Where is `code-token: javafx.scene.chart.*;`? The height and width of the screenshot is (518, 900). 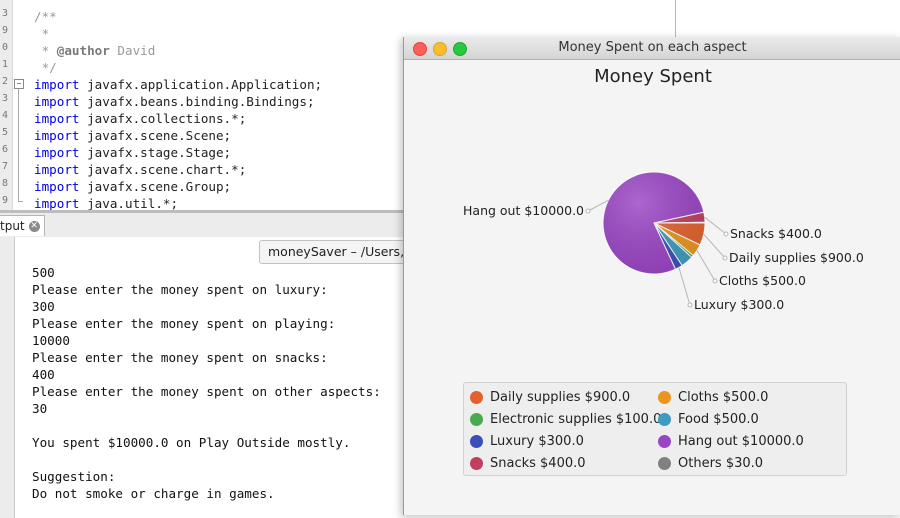 code-token: javafx.scene.chart.*; is located at coordinates (163, 169).